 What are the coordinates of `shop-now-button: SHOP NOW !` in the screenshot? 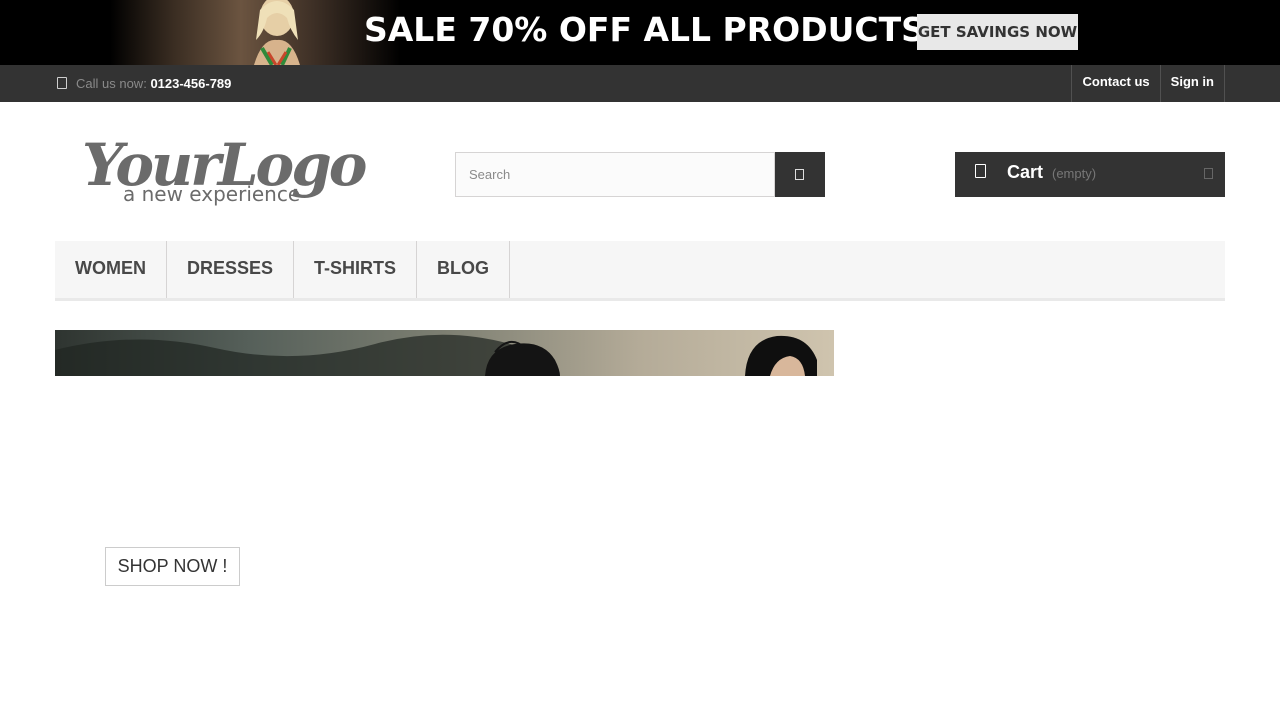 It's located at (172, 566).